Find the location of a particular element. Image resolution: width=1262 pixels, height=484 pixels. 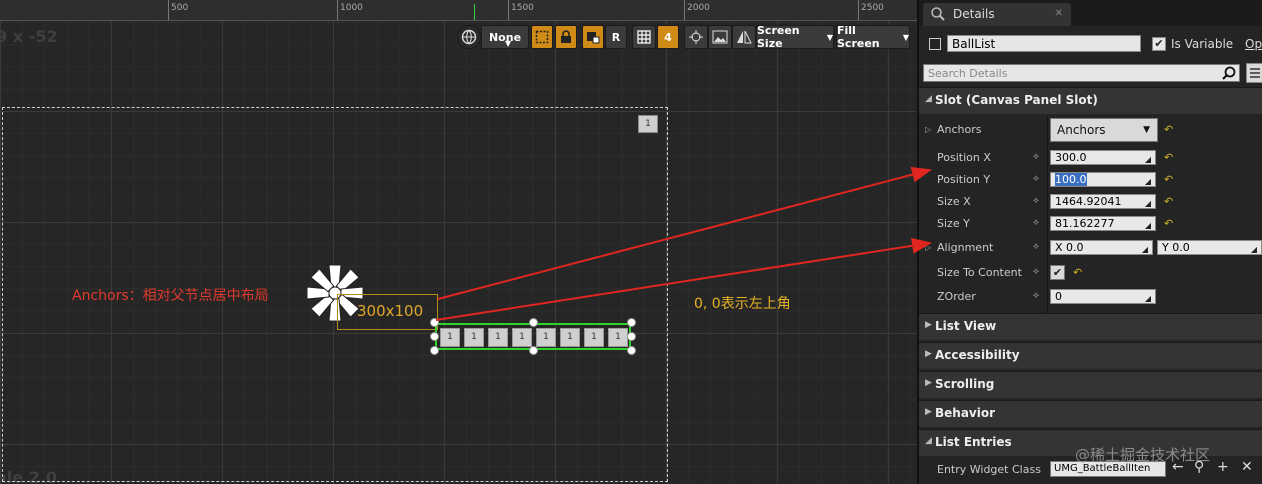

position-y-input: 100.0 ◢ is located at coordinates (1103, 179).